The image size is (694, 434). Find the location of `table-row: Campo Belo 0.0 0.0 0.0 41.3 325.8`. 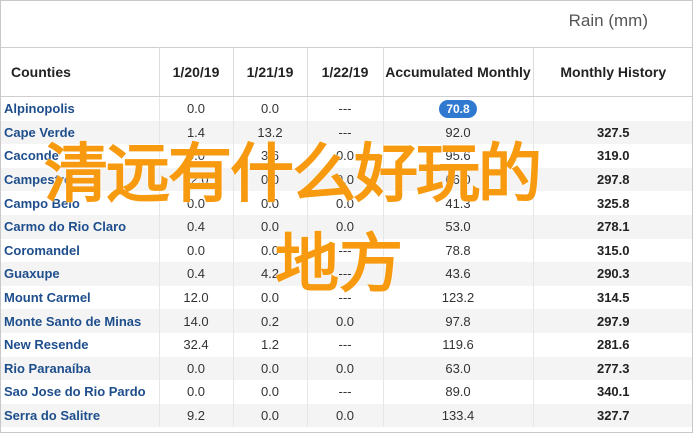

table-row: Campo Belo 0.0 0.0 0.0 41.3 325.8 is located at coordinates (346, 203).